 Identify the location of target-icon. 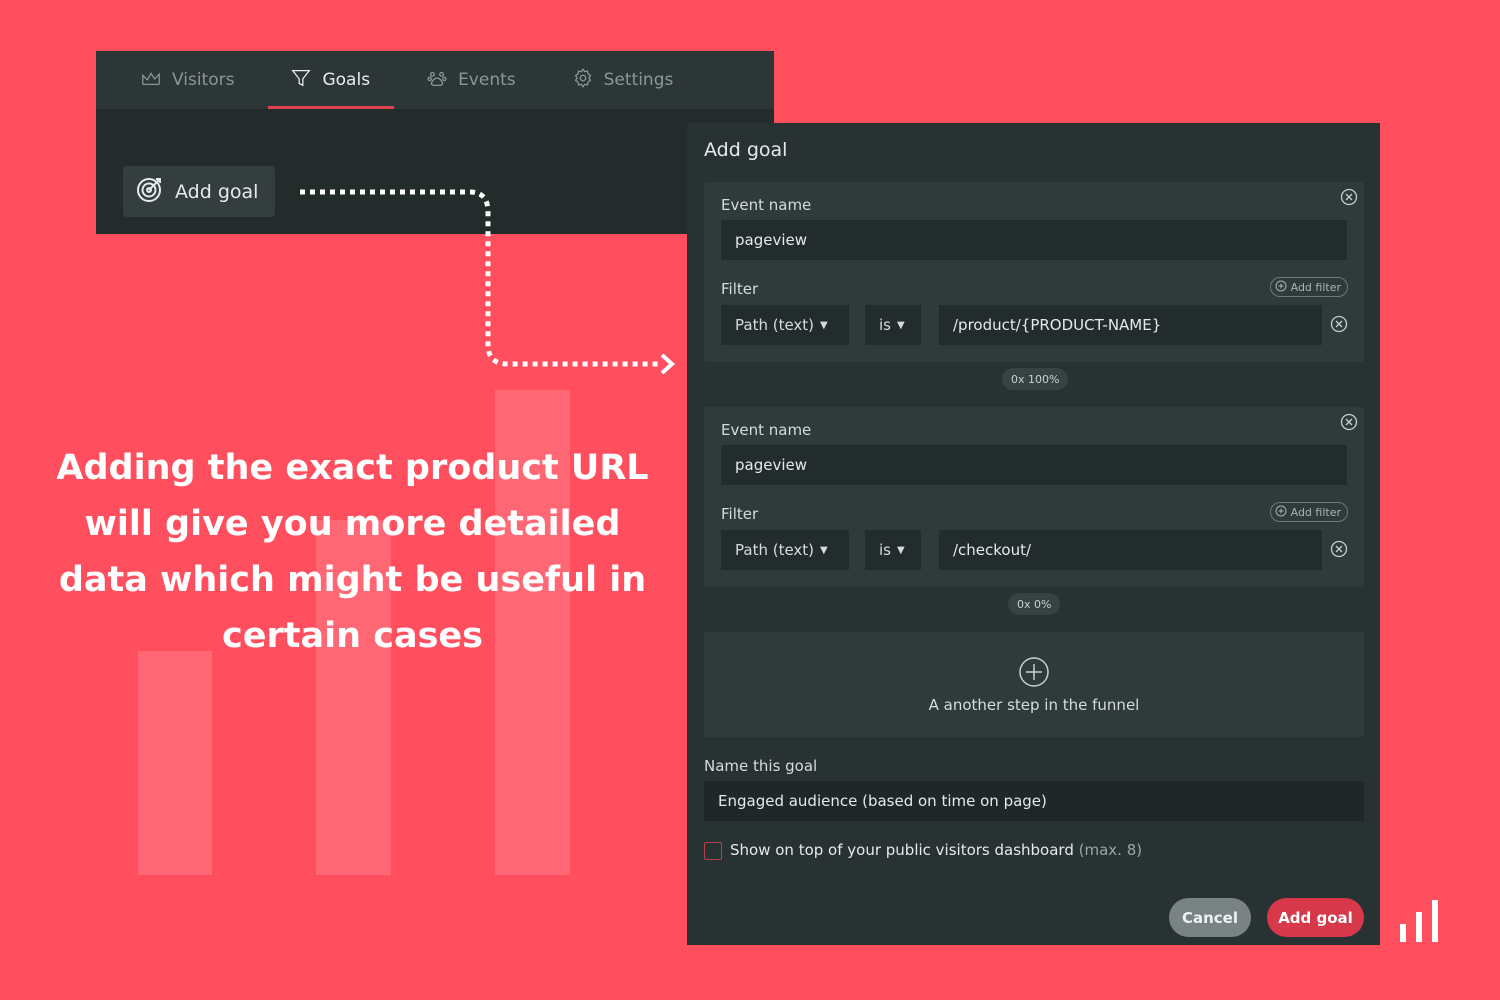
(150, 191).